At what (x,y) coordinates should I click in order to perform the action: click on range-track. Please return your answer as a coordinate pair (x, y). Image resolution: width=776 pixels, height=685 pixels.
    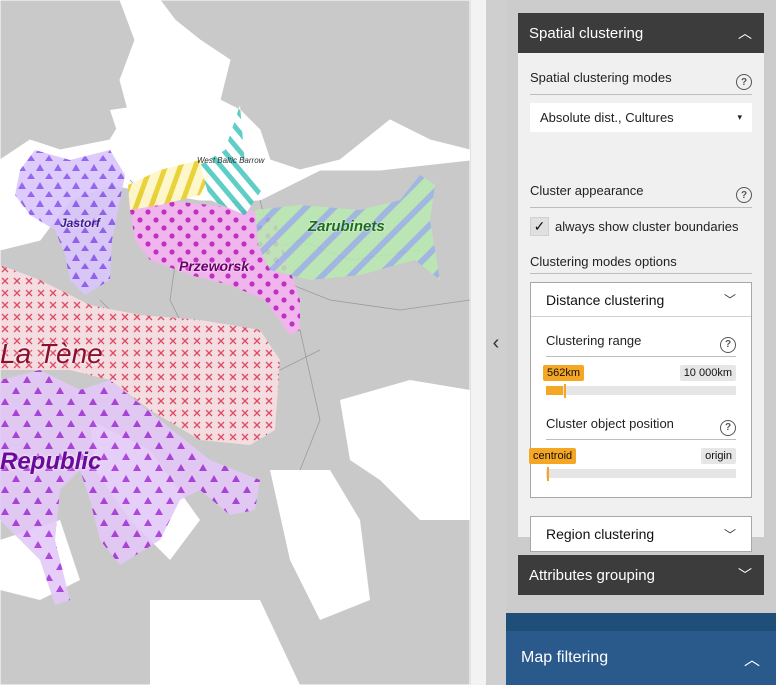
    Looking at the image, I should click on (641, 391).